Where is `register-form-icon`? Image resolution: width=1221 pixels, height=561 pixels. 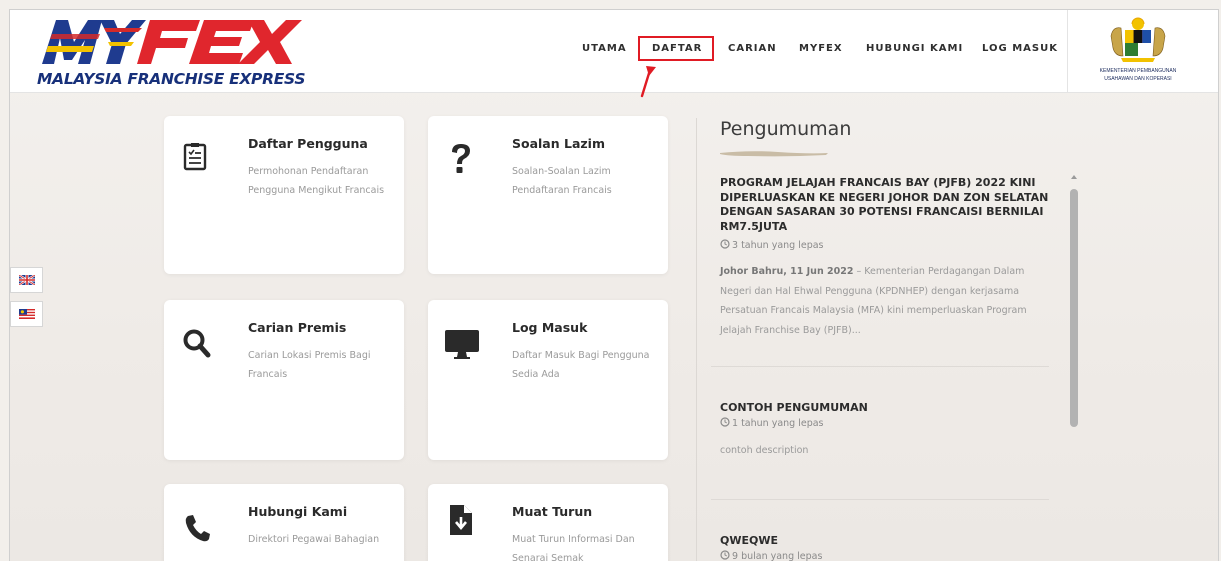 register-form-icon is located at coordinates (195, 157).